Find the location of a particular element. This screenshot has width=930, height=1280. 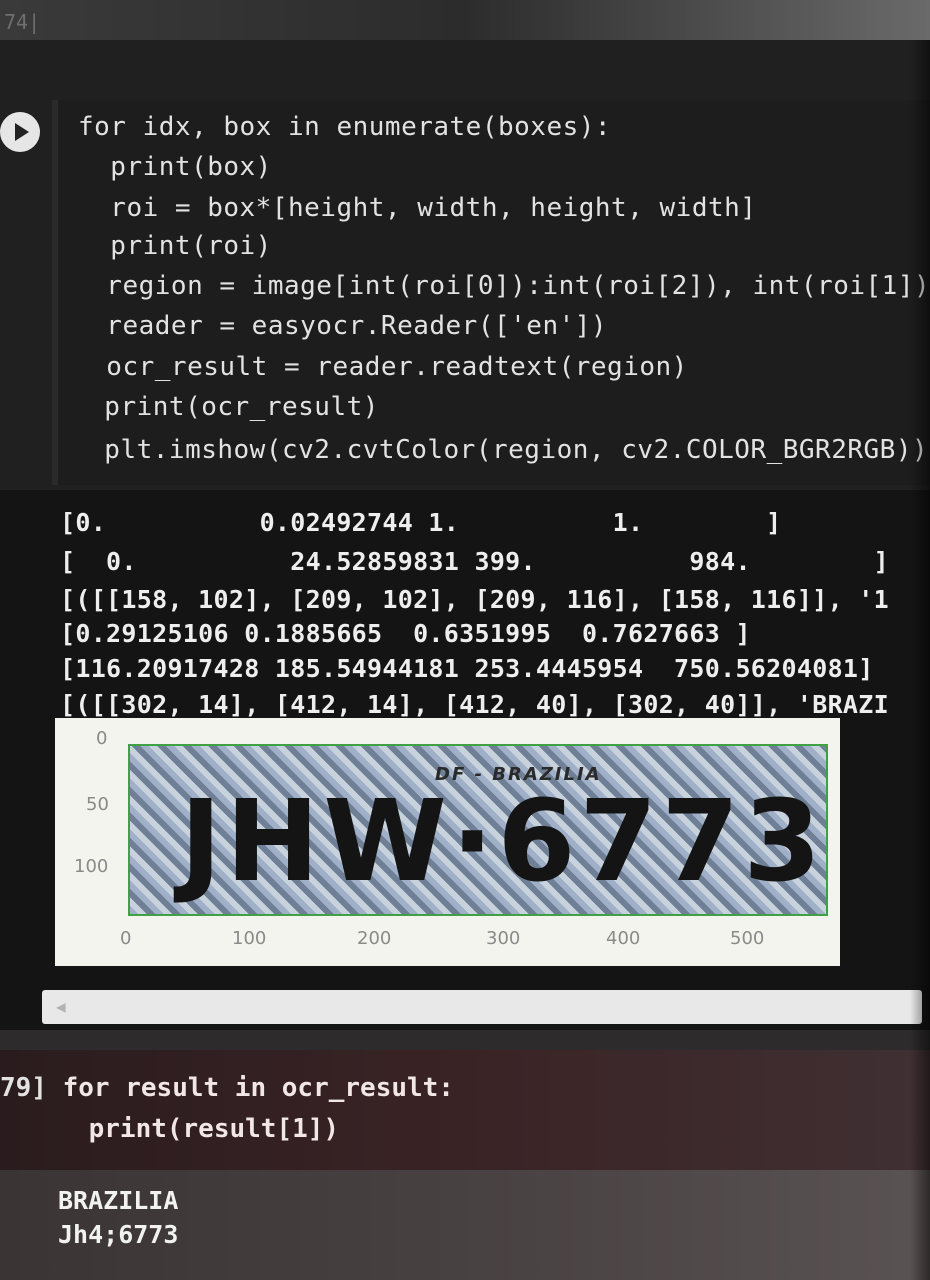

cell-divider is located at coordinates (465, 1040).